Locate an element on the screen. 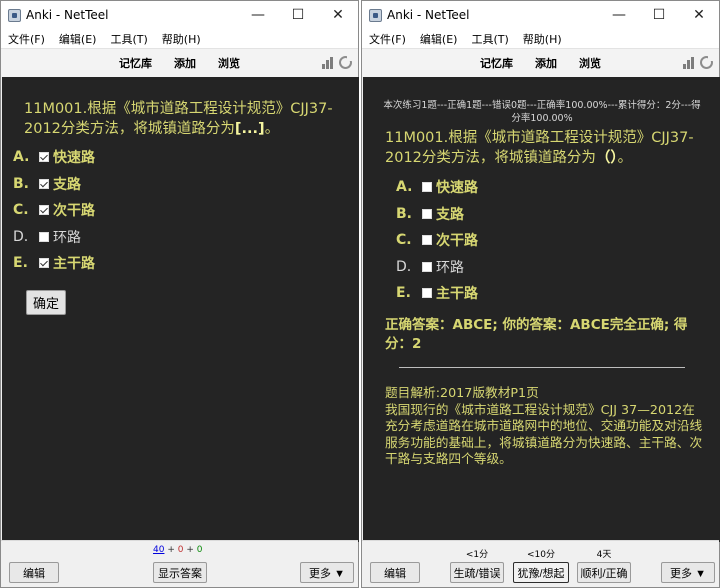  cloze-blank: [...] is located at coordinates (249, 129).